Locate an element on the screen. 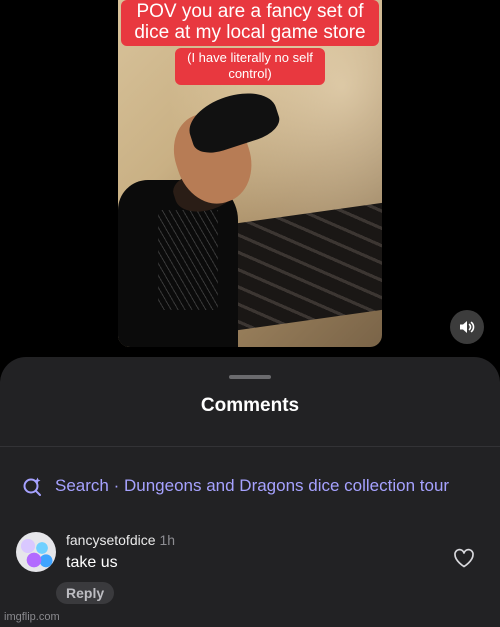 The image size is (500, 627). speaker-icon is located at coordinates (467, 327).